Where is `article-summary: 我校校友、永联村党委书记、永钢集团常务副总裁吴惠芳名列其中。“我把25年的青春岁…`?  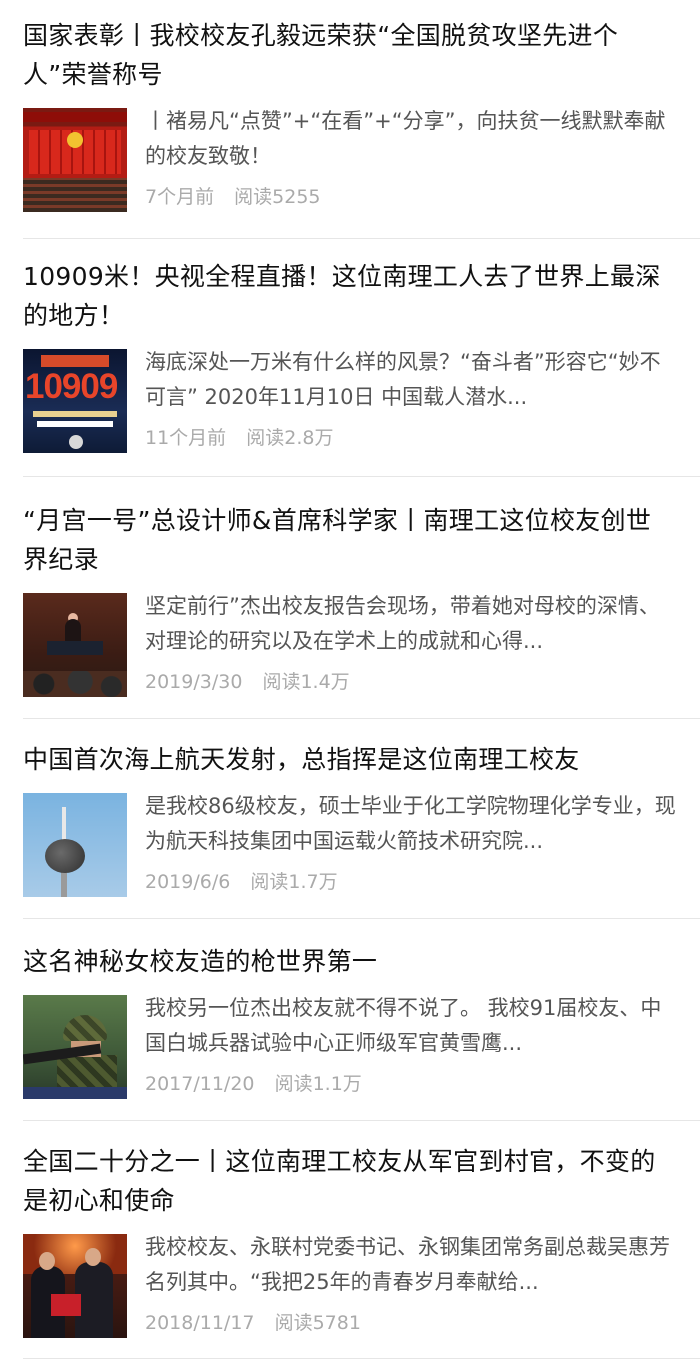
article-summary: 我校校友、永联村党委书记、永钢集团常务副总裁吴惠芳名列其中。“我把25年的青春岁… is located at coordinates (407, 1264).